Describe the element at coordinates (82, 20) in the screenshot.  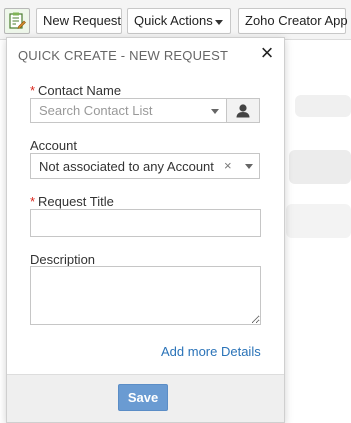
I see `new-request-label: New Request` at that location.